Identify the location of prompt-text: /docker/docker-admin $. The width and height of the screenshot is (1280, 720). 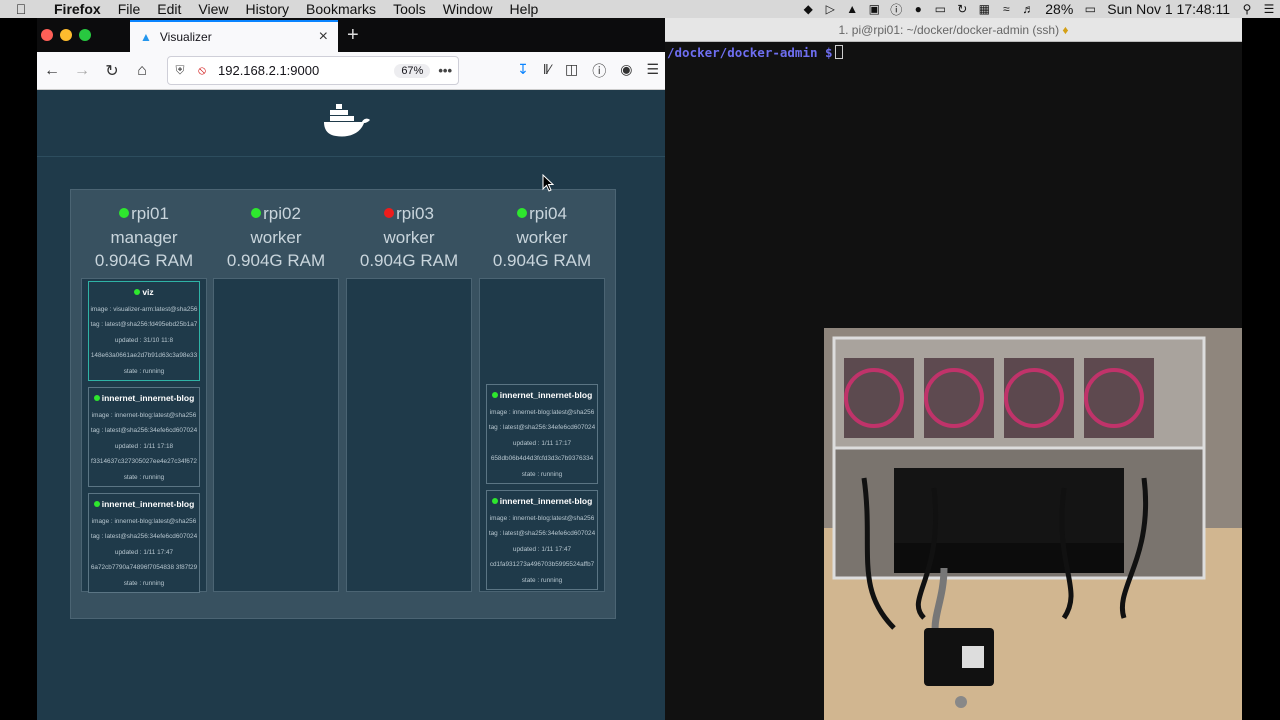
(750, 52).